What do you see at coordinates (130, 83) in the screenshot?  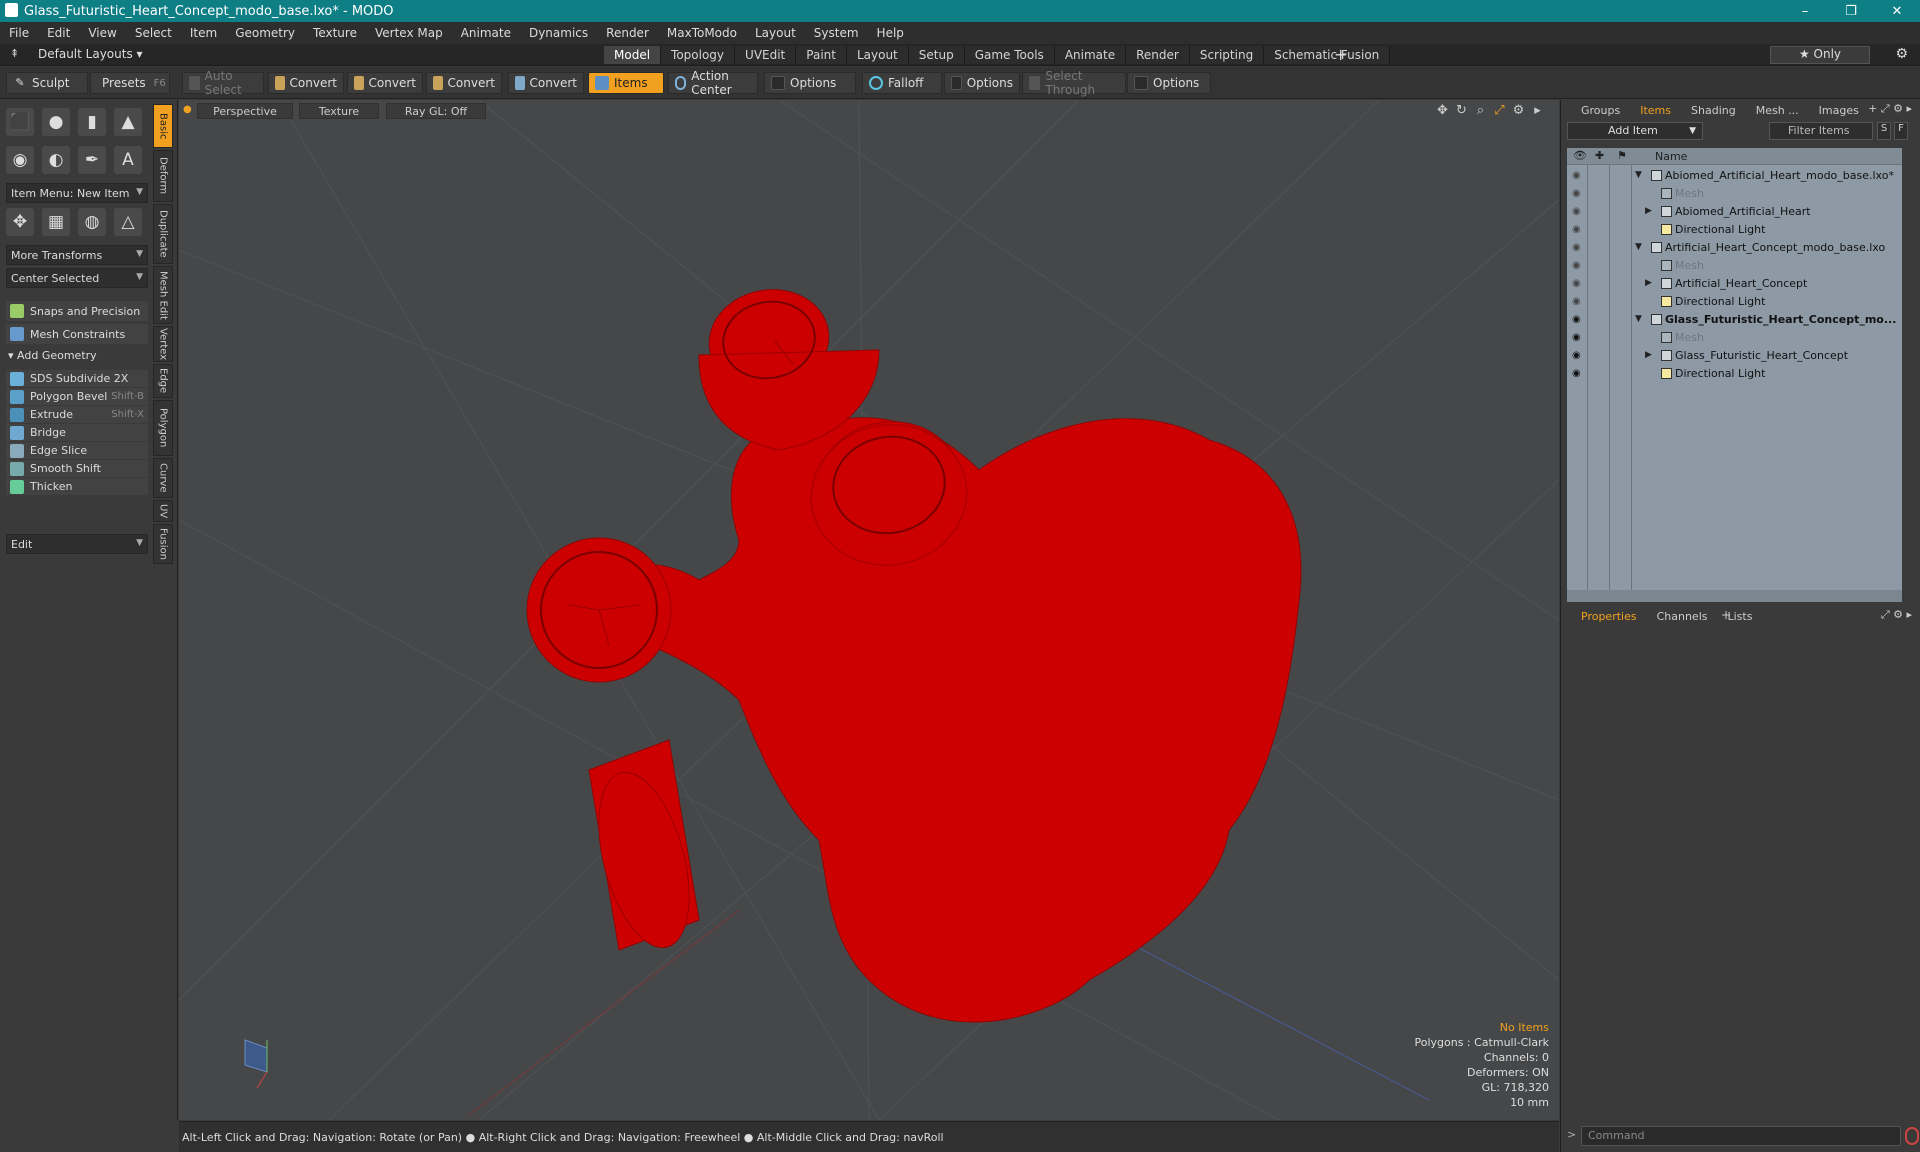 I see `presets-button: Presets F6` at bounding box center [130, 83].